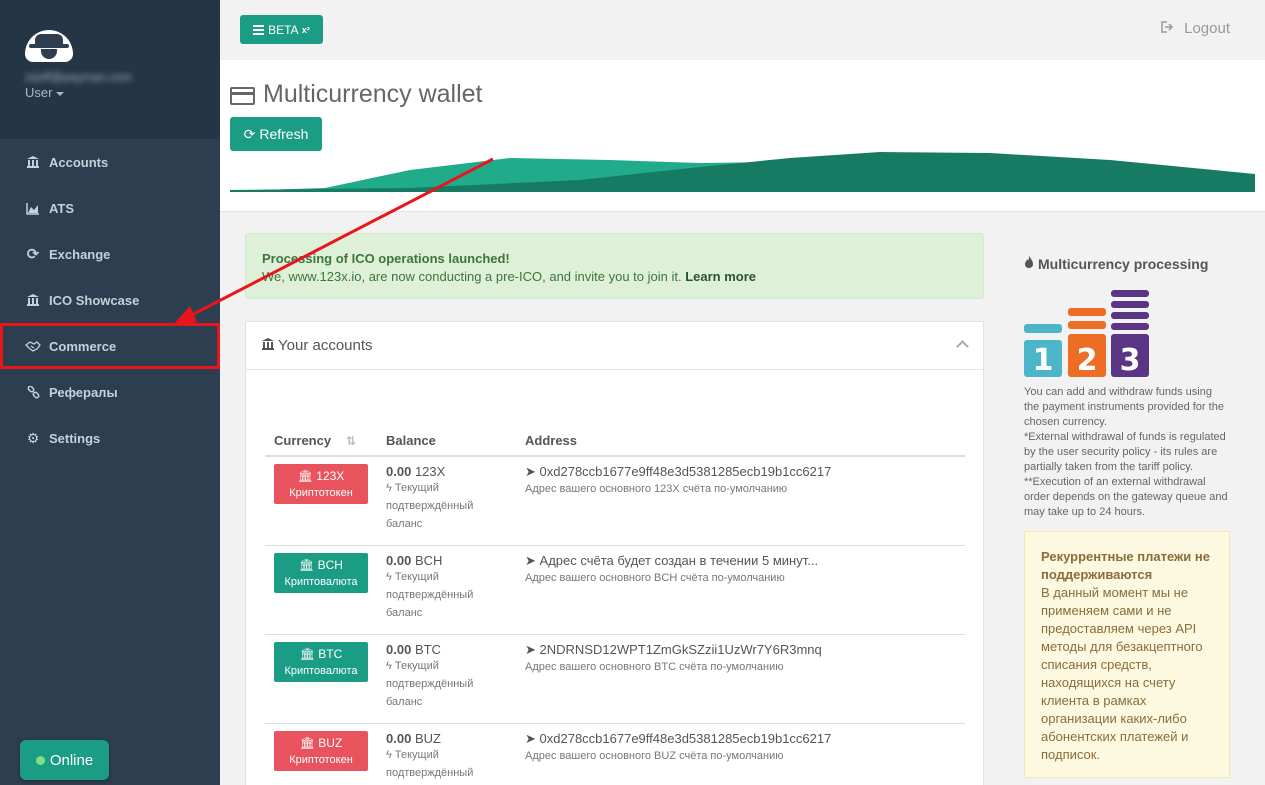  I want to click on balance-note: ϟ Текущий подтверждённый, so click(430, 763).